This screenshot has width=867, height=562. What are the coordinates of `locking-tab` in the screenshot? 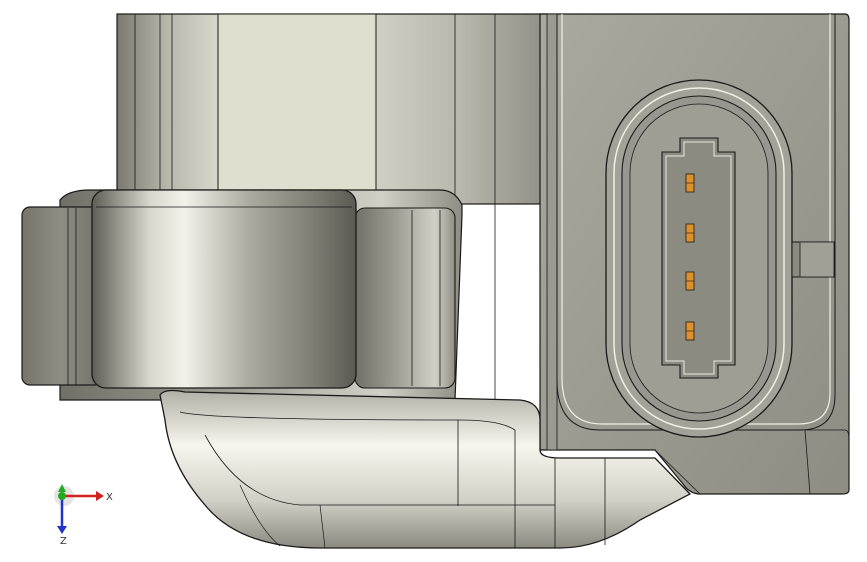 It's located at (813, 259).